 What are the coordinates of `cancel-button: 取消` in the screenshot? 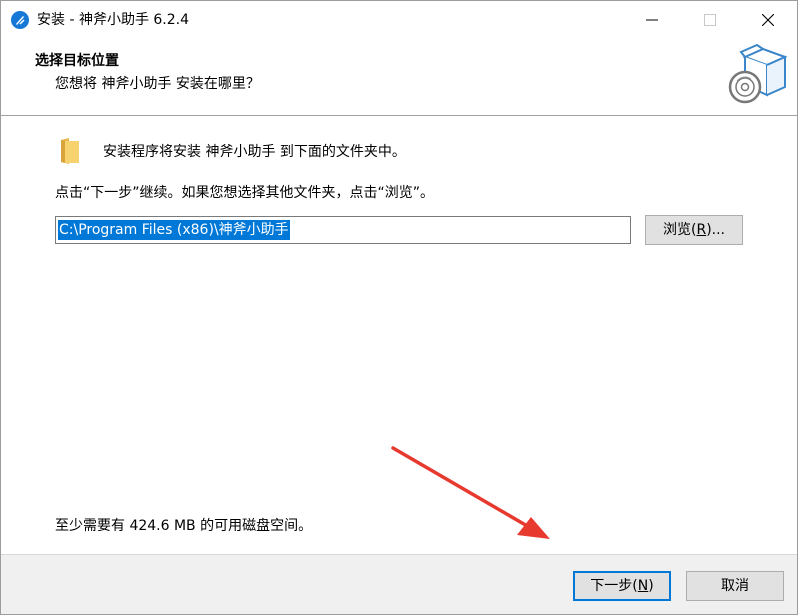 It's located at (735, 586).